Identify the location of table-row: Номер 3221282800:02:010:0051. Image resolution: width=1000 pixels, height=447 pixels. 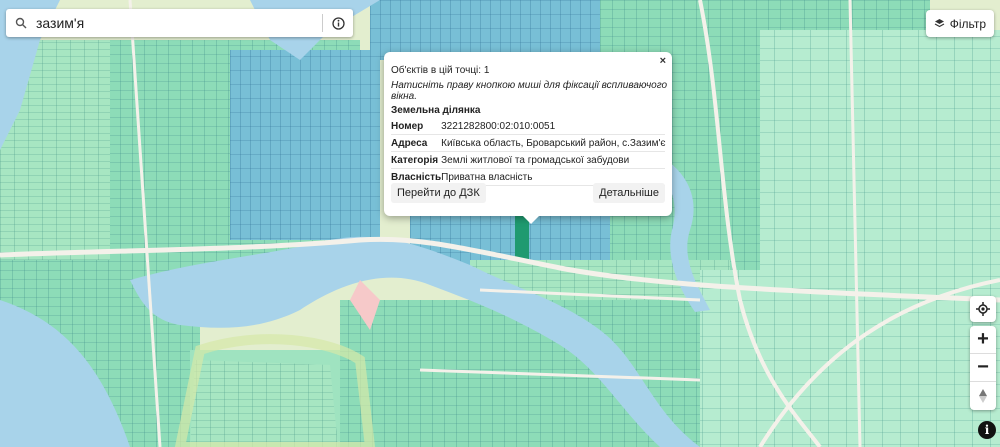
(528, 126).